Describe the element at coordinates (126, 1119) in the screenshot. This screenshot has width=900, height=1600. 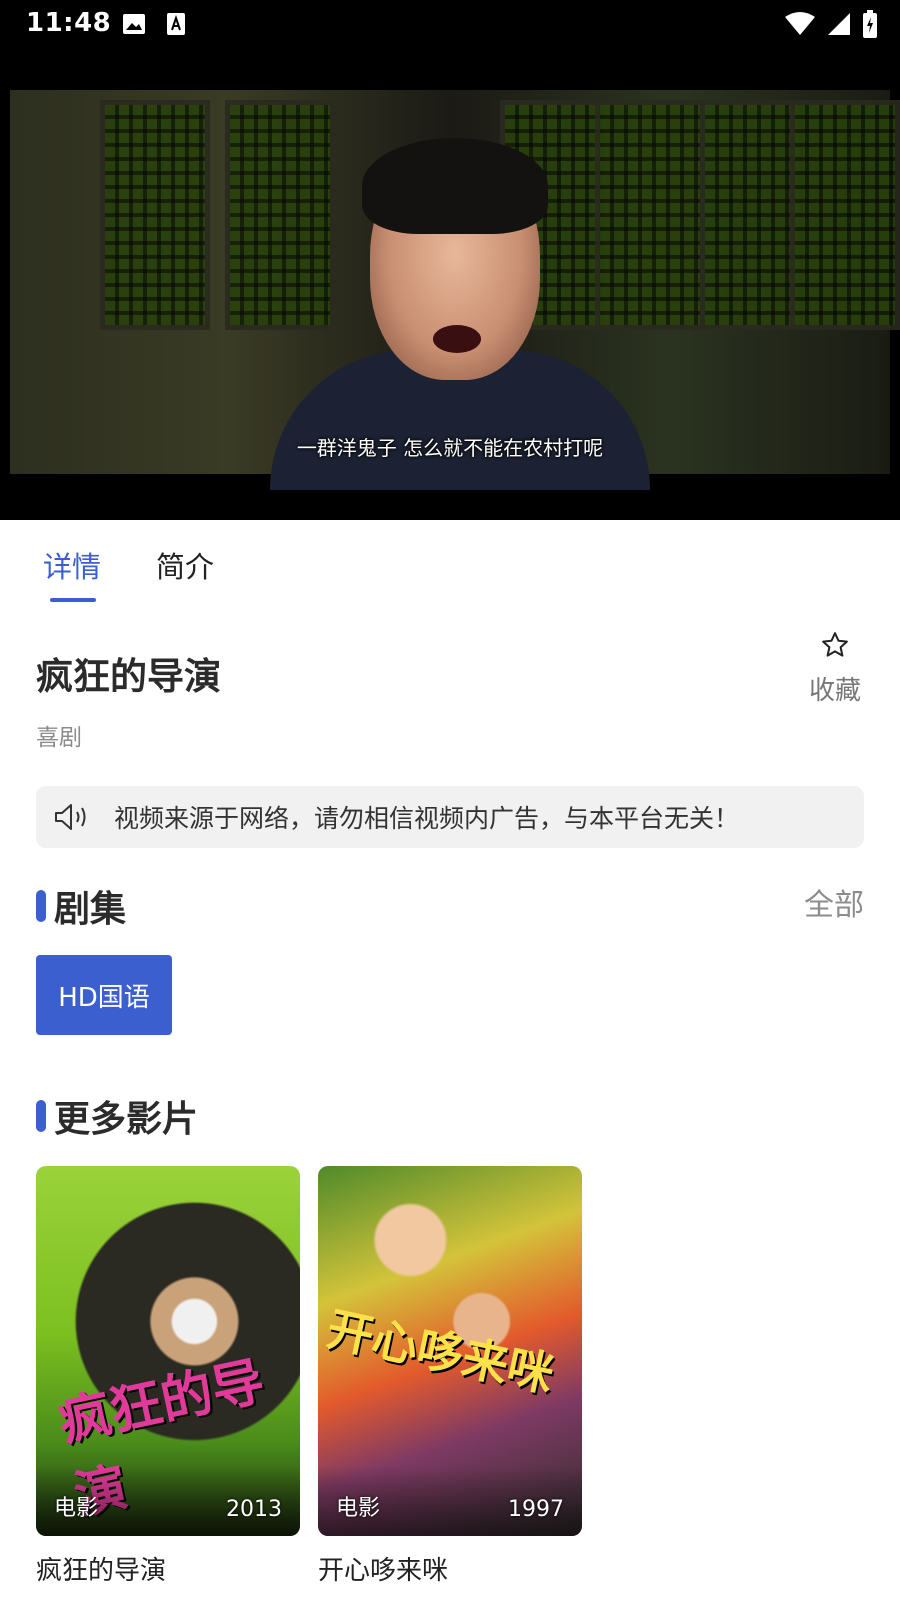
I see `more-title: 更多影片` at that location.